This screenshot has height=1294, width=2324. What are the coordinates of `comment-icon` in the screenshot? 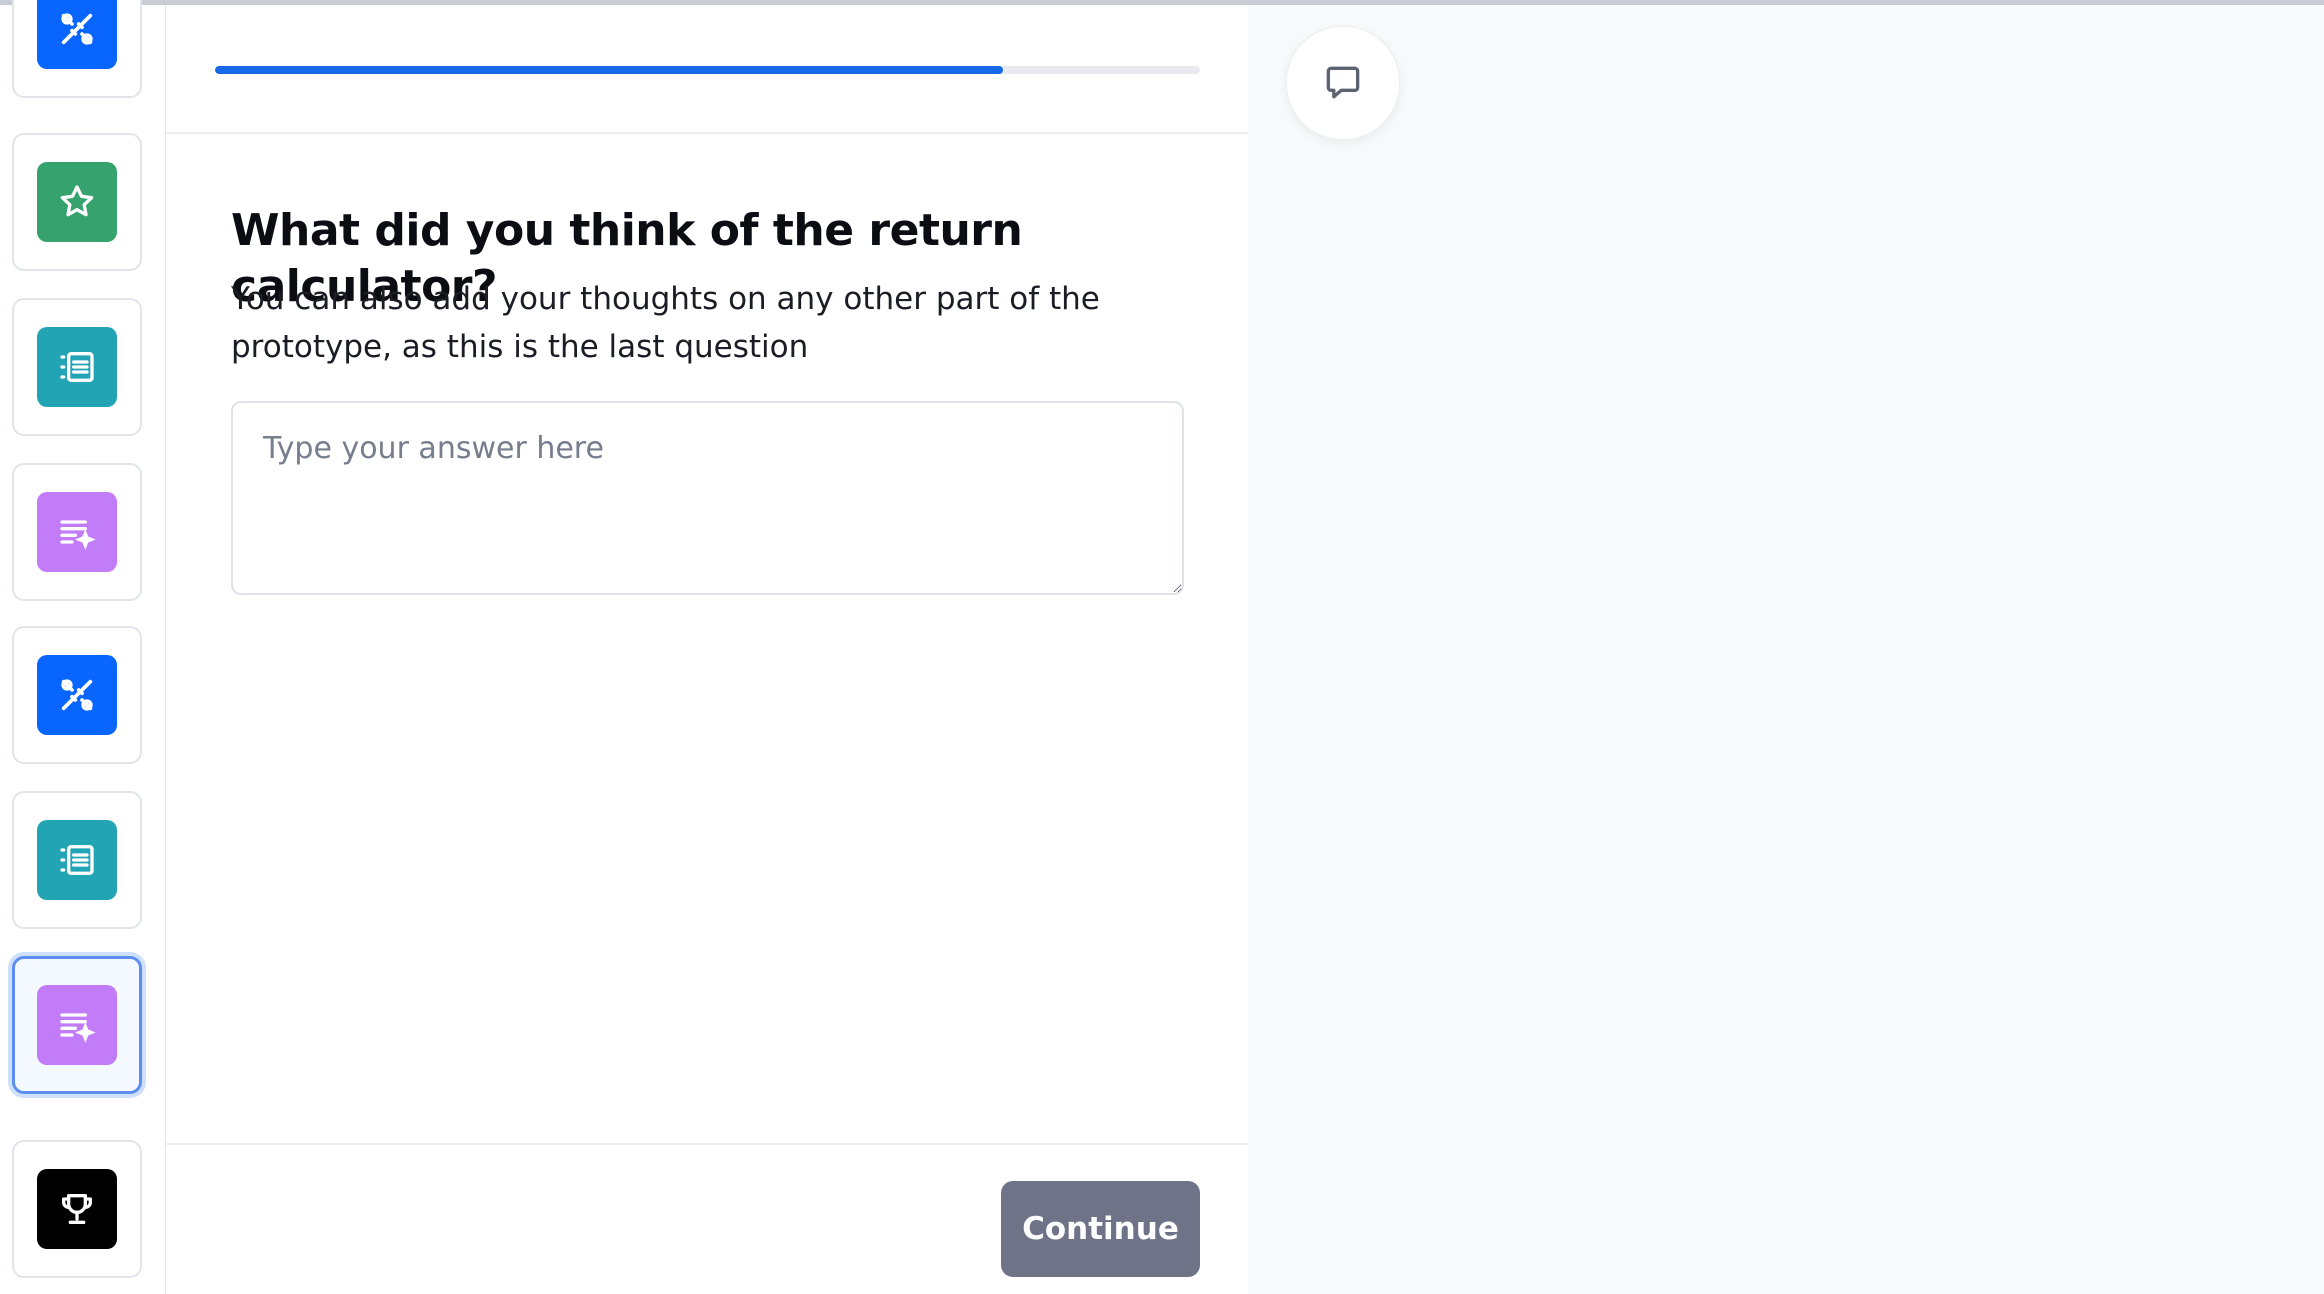 It's located at (1343, 82).